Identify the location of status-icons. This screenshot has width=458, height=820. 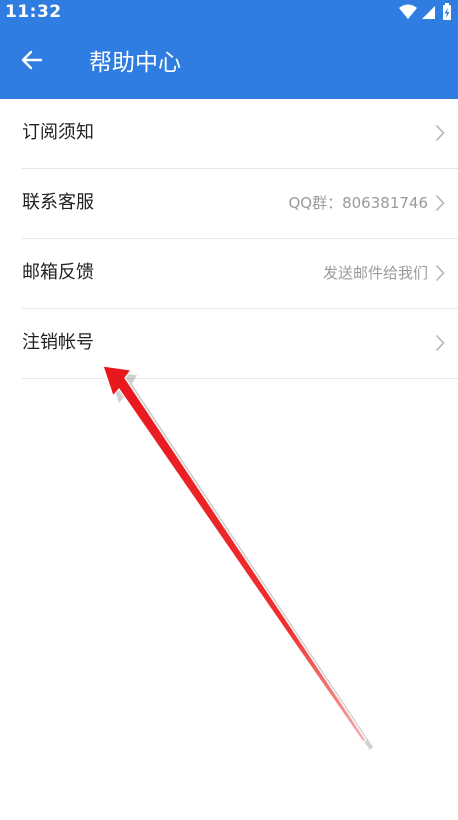
(425, 11).